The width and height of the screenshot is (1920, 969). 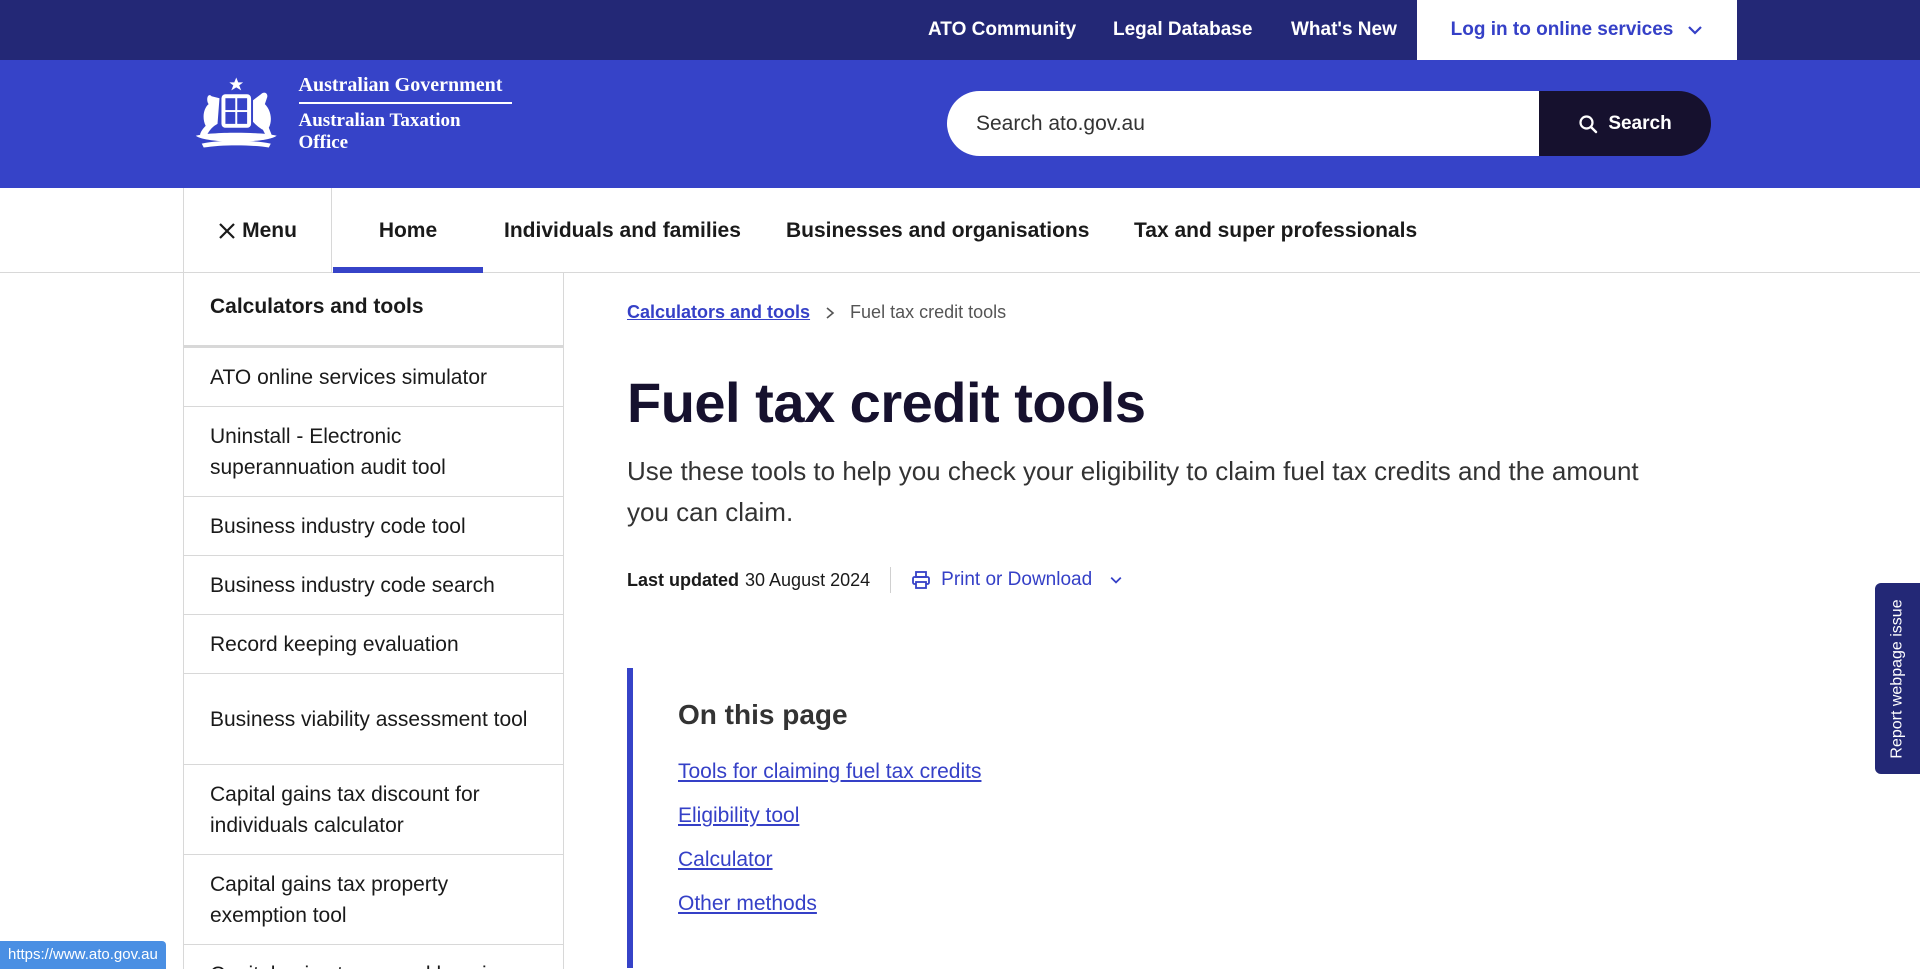 I want to click on on-this-page-heading: On this page, so click(x=763, y=714).